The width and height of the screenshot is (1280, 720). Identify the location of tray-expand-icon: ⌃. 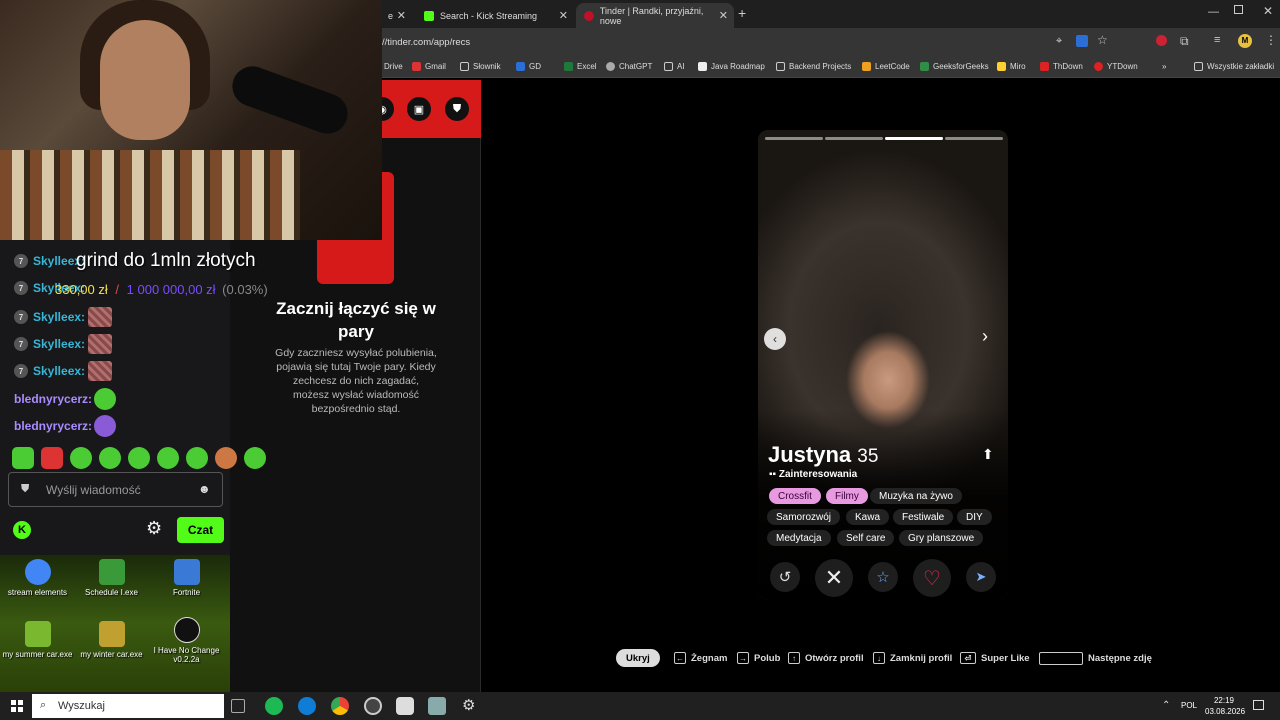
(1166, 705).